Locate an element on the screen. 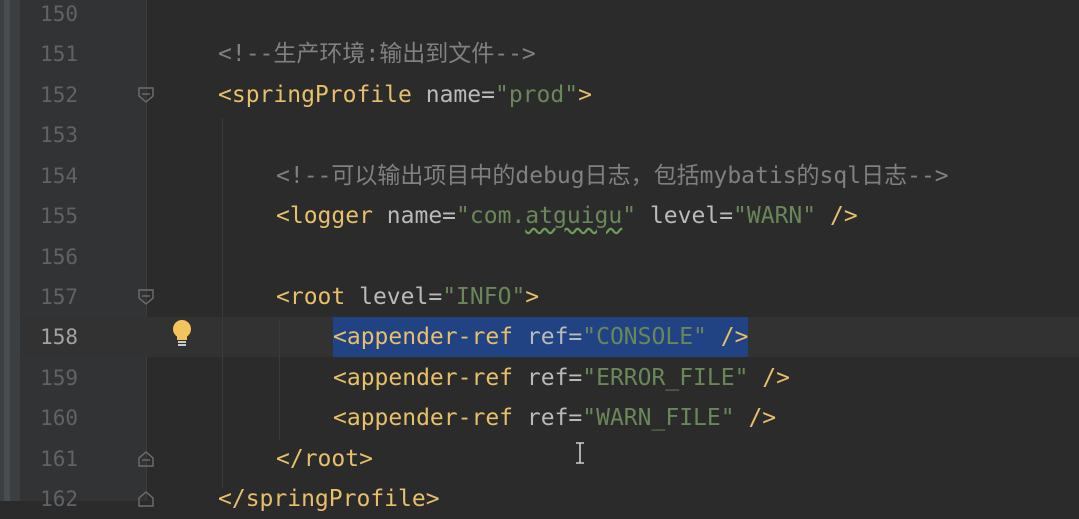 The width and height of the screenshot is (1079, 519). xml-comment: <!--可以输出项目中的debug日志，包括mybatis的sql日志--> is located at coordinates (612, 176).